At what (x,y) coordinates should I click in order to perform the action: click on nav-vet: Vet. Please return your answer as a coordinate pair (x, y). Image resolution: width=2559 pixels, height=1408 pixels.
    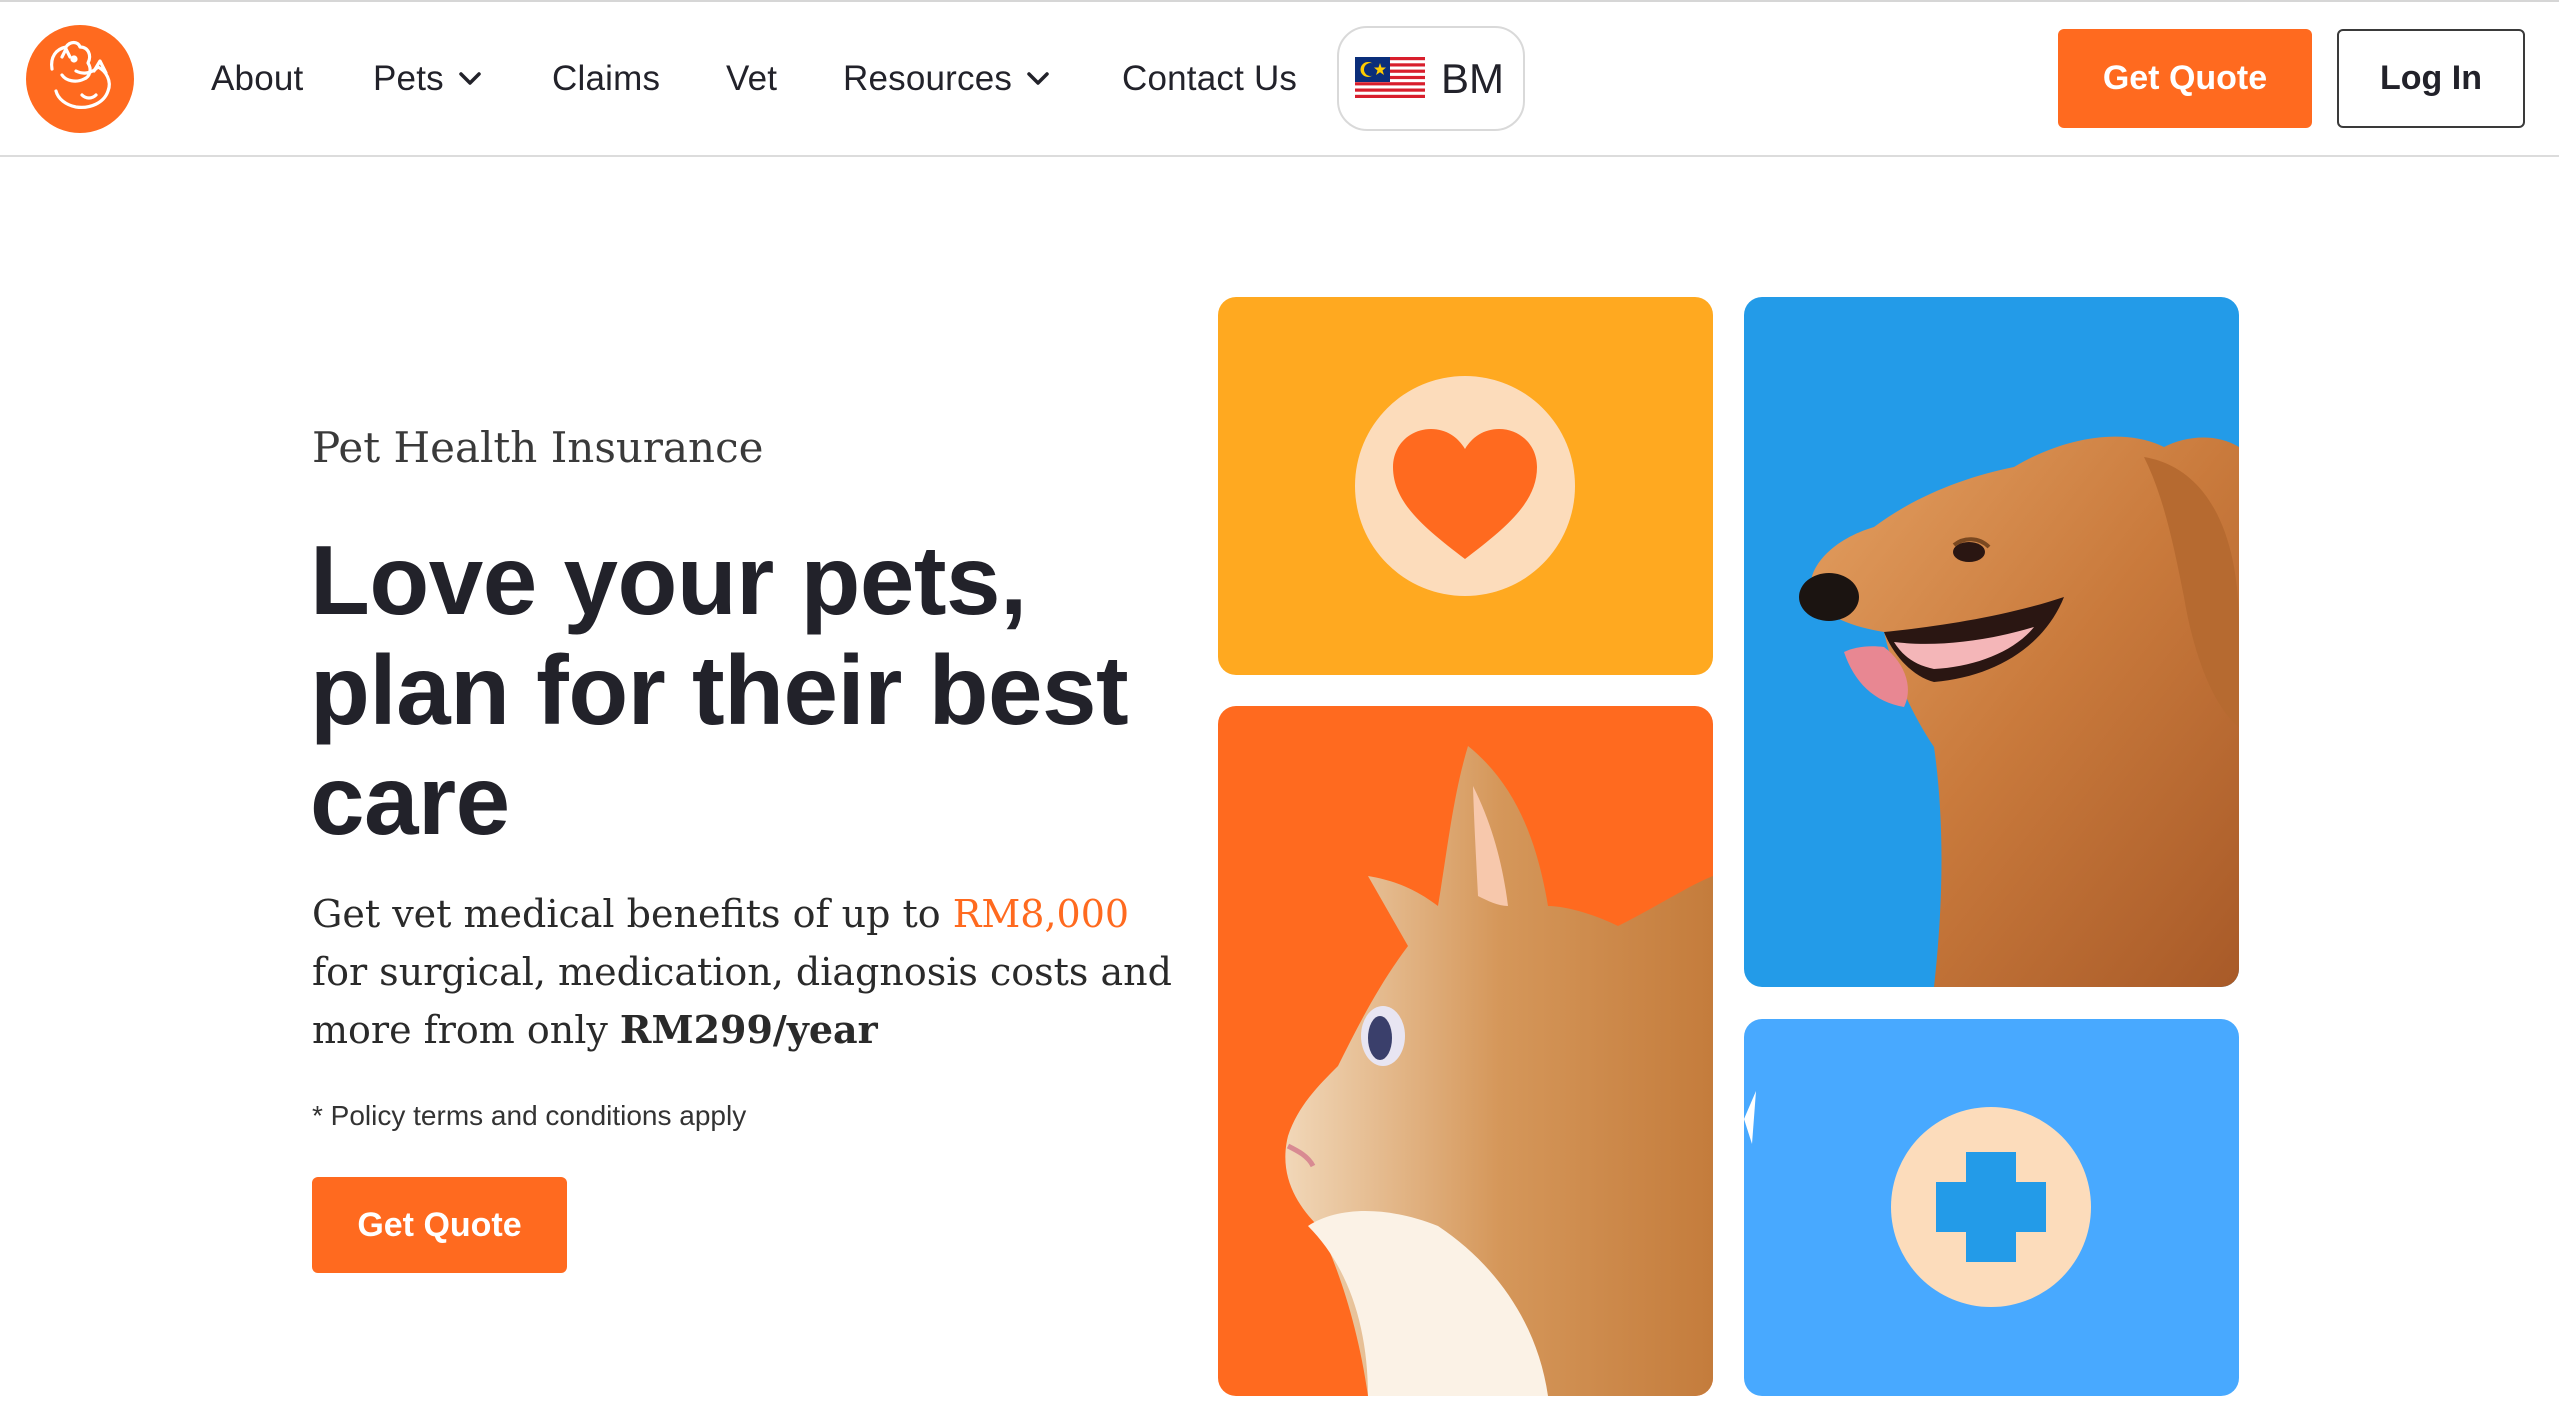
    Looking at the image, I should click on (751, 79).